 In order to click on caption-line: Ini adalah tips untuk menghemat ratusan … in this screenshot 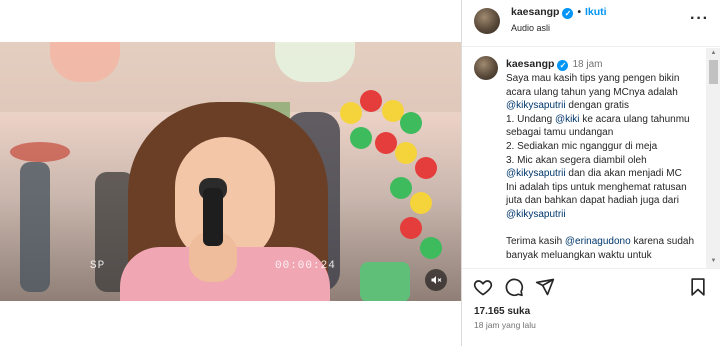, I will do `click(604, 201)`.